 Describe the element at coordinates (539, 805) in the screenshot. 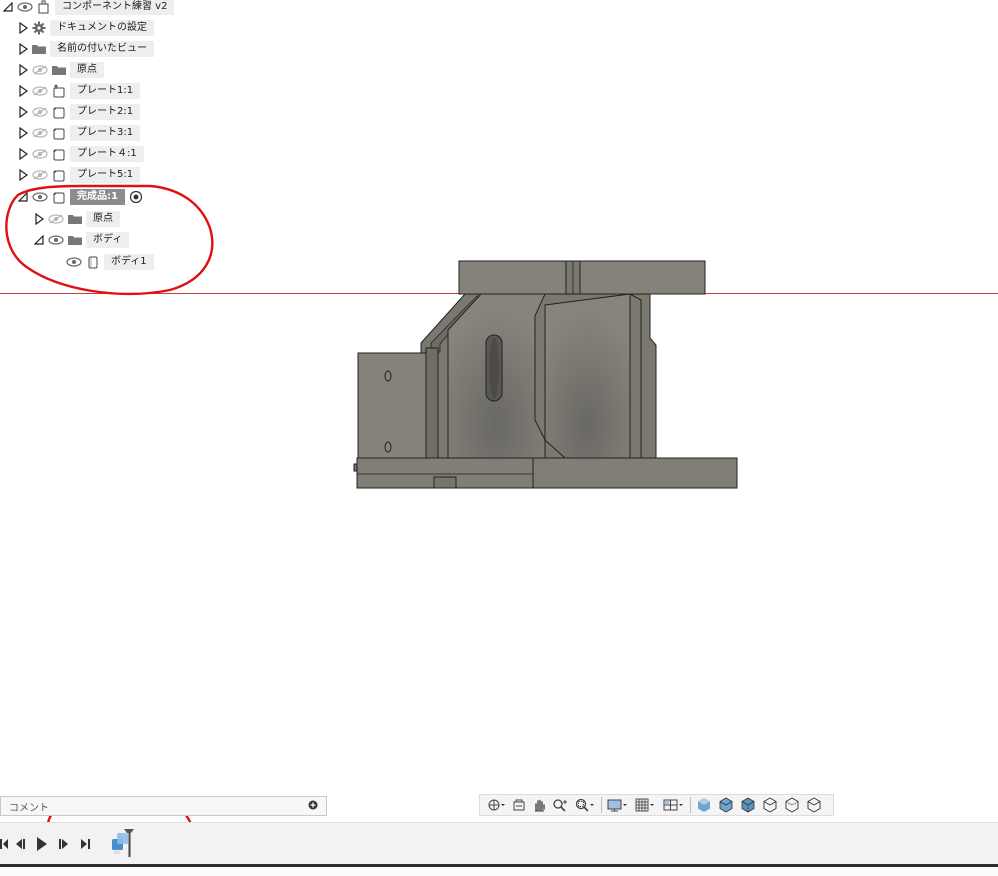

I see `pan-icon` at that location.